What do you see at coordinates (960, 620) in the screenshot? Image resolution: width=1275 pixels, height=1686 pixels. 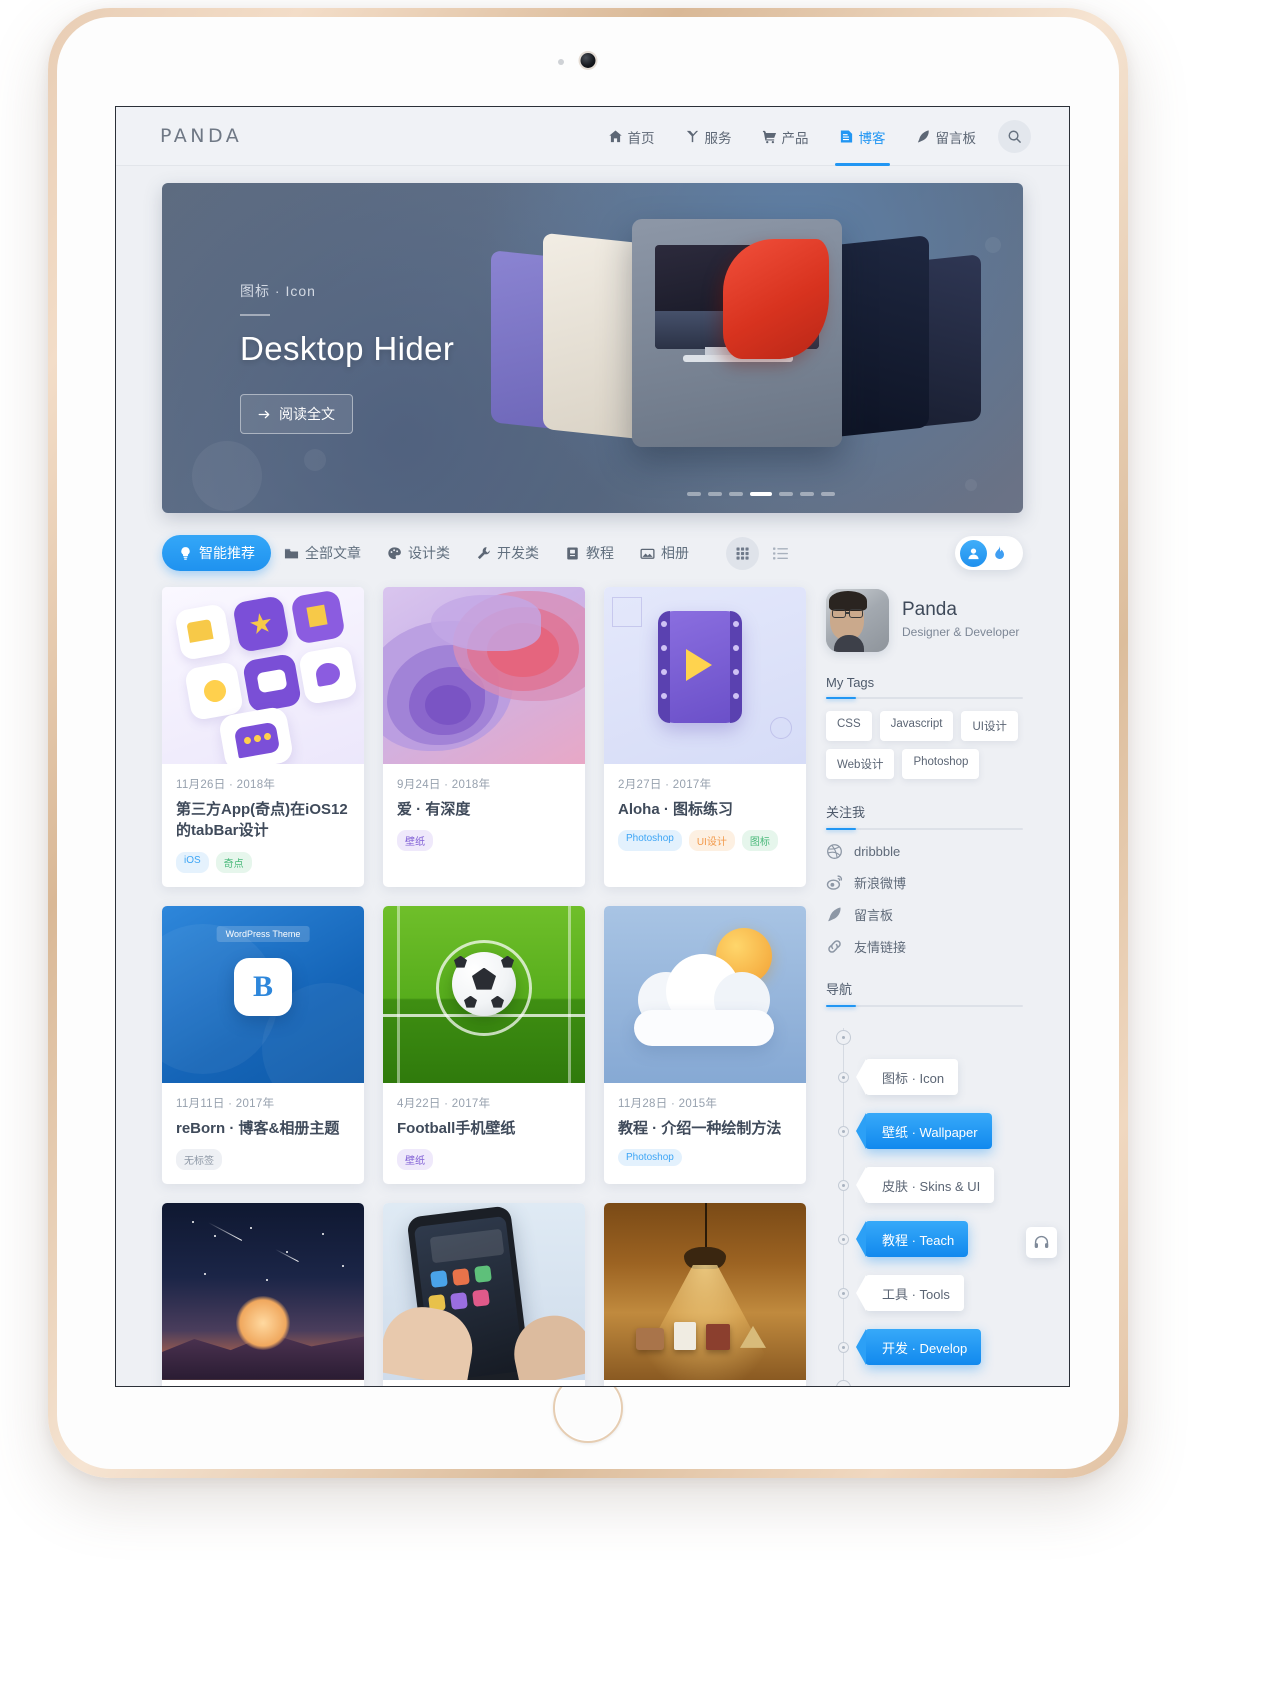 I see `profile-text: Panda Designer & Developer` at bounding box center [960, 620].